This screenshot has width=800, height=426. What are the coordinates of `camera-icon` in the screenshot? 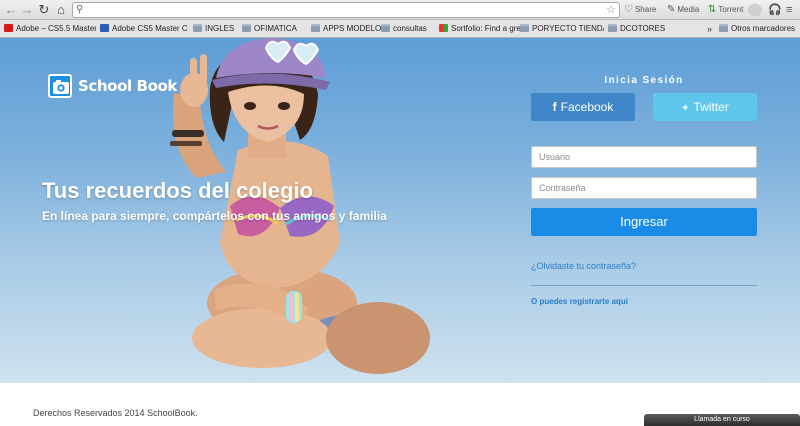 It's located at (60, 86).